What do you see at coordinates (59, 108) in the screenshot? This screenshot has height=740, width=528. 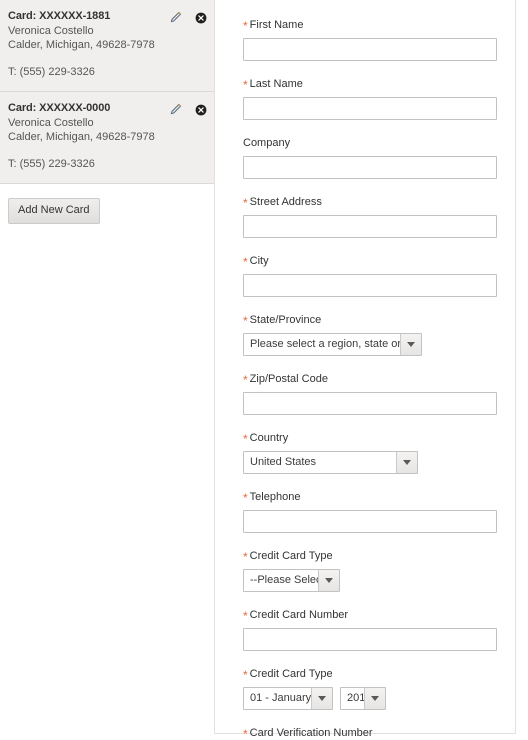 I see `card-title: Card: XXXXXX-0000` at bounding box center [59, 108].